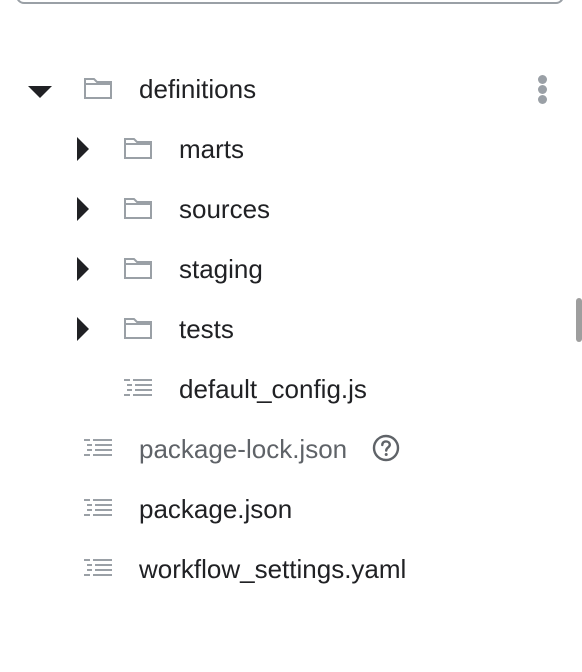 This screenshot has height=672, width=582. What do you see at coordinates (285, 149) in the screenshot?
I see `tree-item-marts: marts` at bounding box center [285, 149].